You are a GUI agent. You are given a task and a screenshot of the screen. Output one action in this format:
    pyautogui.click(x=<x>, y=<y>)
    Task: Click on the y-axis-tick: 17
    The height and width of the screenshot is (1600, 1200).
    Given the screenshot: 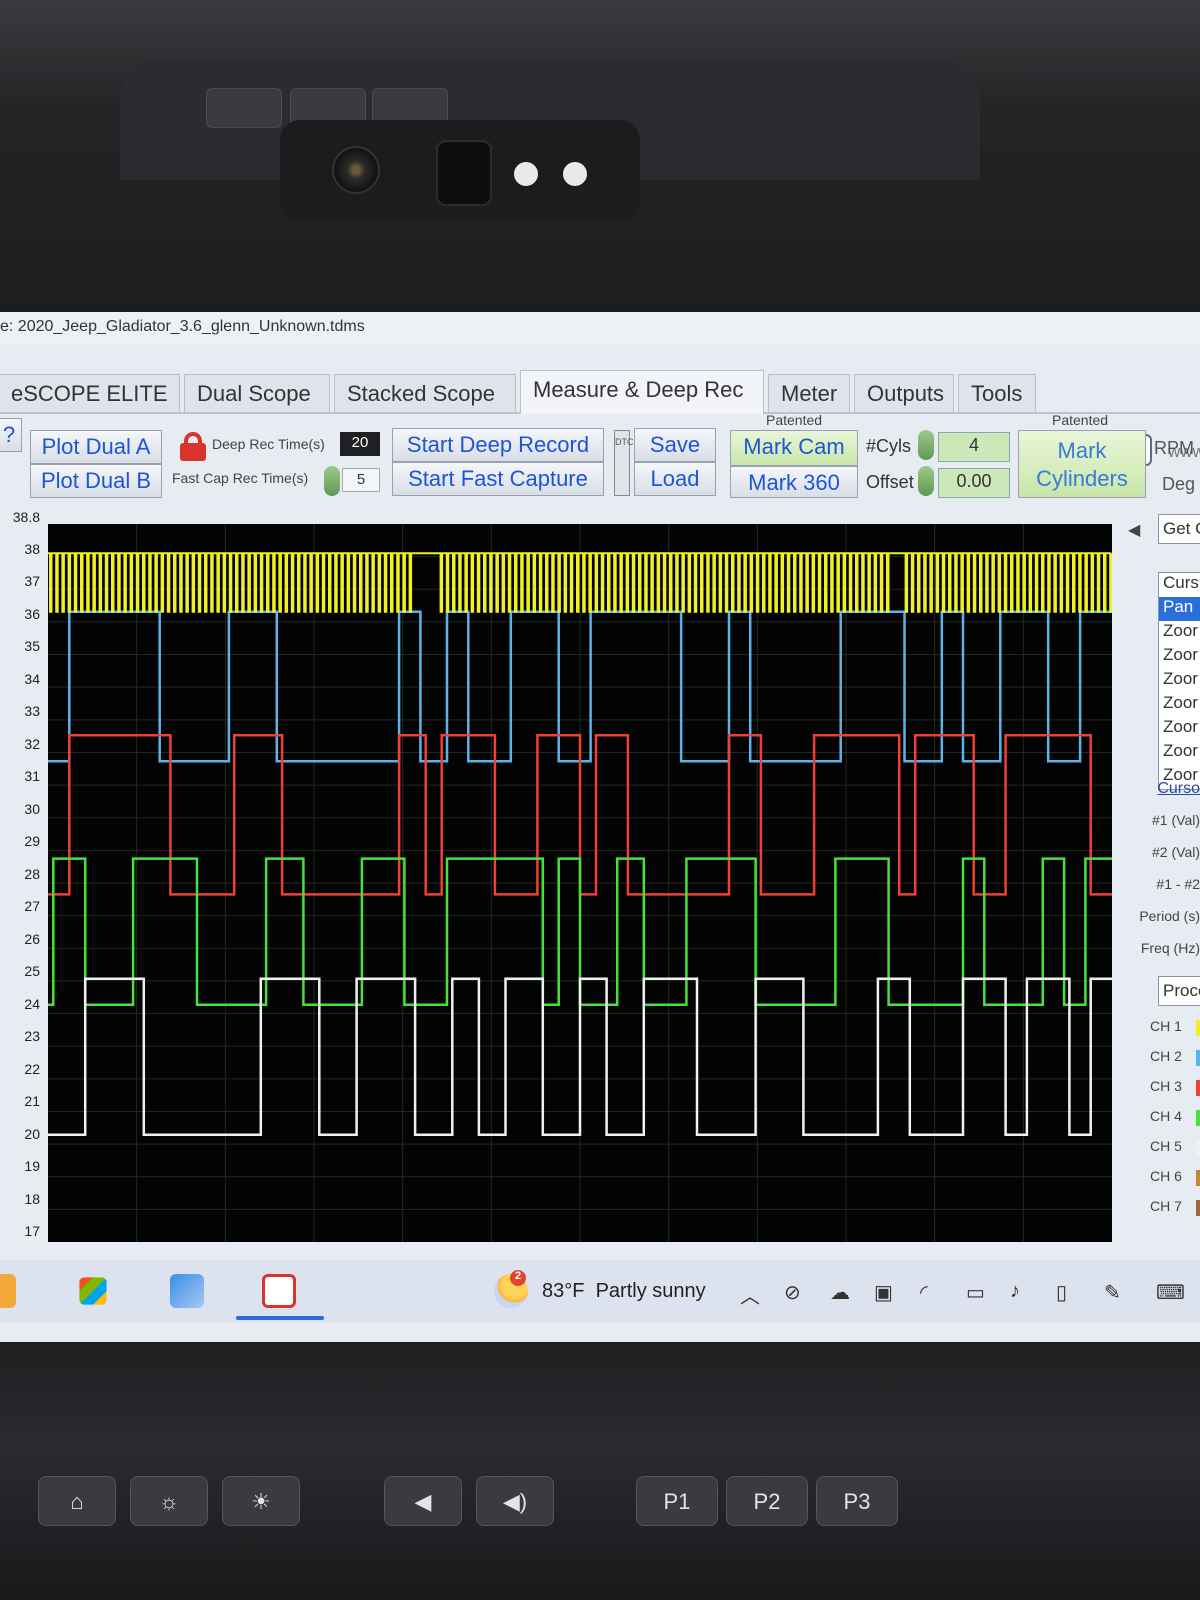 What is the action you would take?
    pyautogui.click(x=32, y=1231)
    